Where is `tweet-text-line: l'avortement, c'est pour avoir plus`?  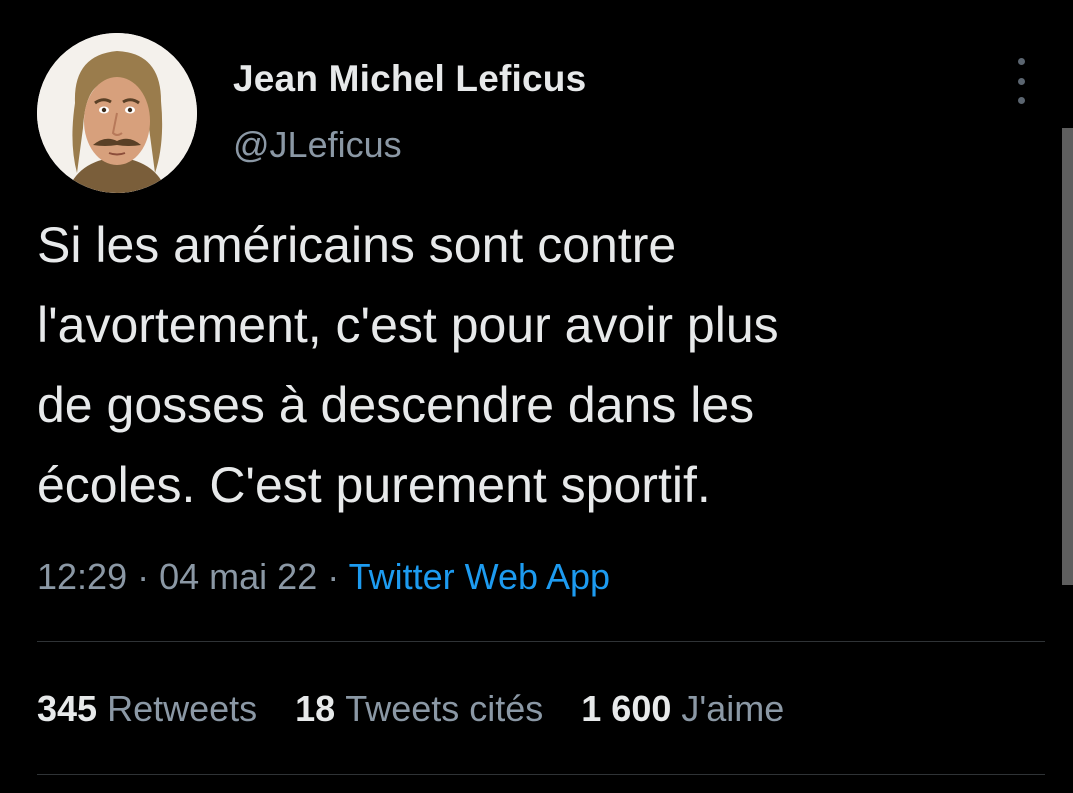 tweet-text-line: l'avortement, c'est pour avoir plus is located at coordinates (408, 325).